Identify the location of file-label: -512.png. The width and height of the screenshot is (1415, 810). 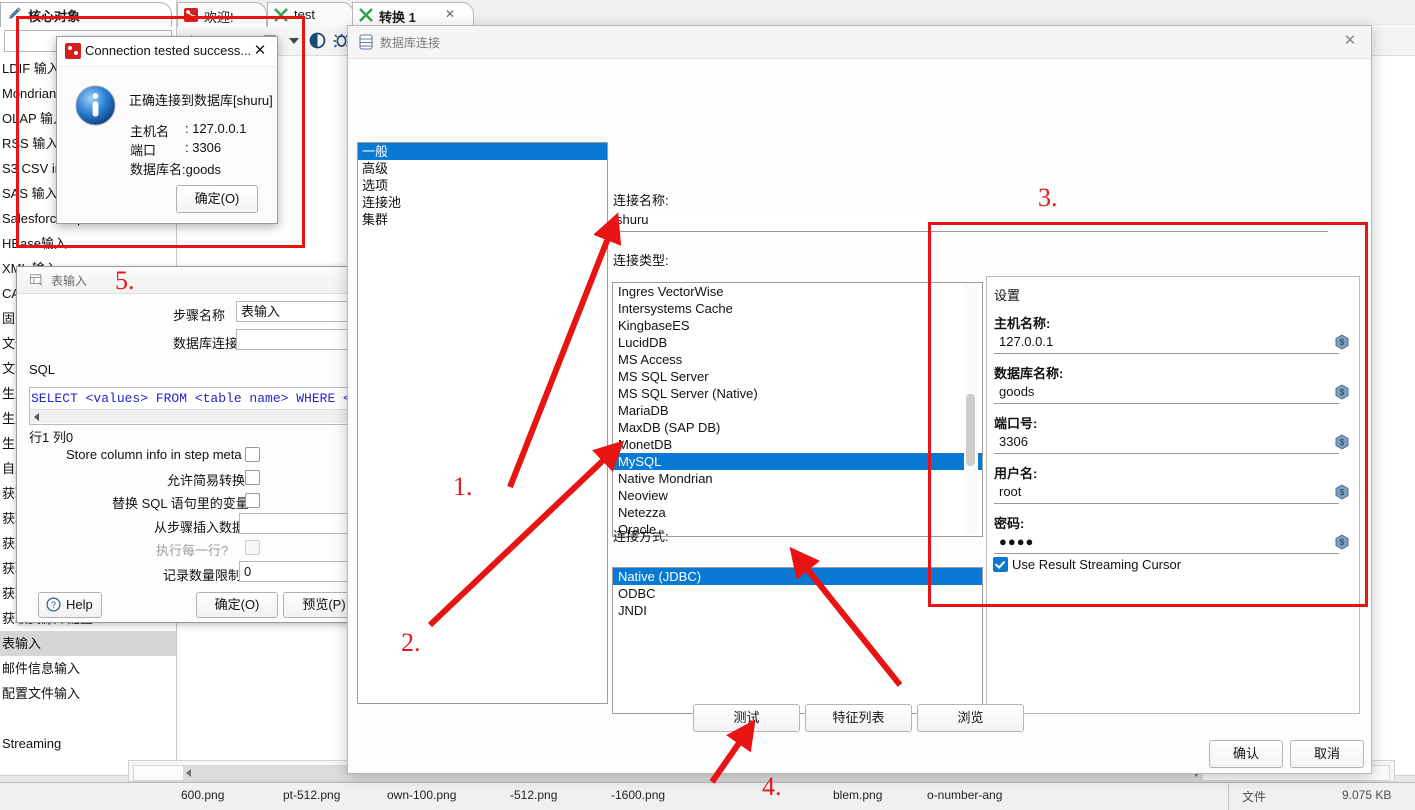
(533, 795).